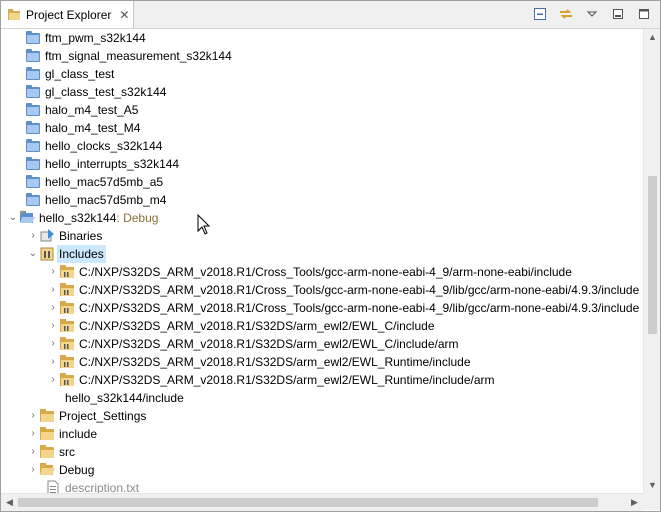 The image size is (661, 512). What do you see at coordinates (566, 14) in the screenshot?
I see `link-with-editor-icon` at bounding box center [566, 14].